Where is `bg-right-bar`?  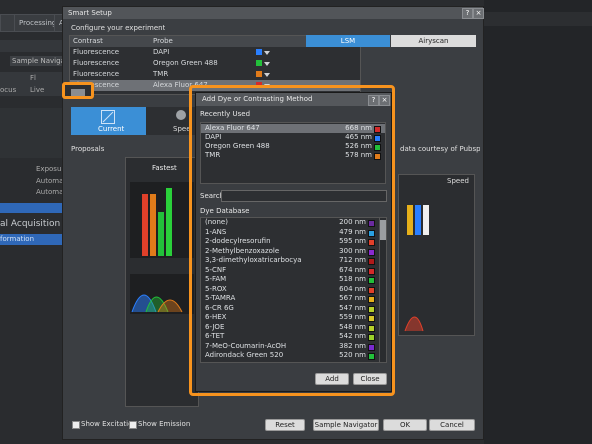 bg-right-bar is located at coordinates (538, 19).